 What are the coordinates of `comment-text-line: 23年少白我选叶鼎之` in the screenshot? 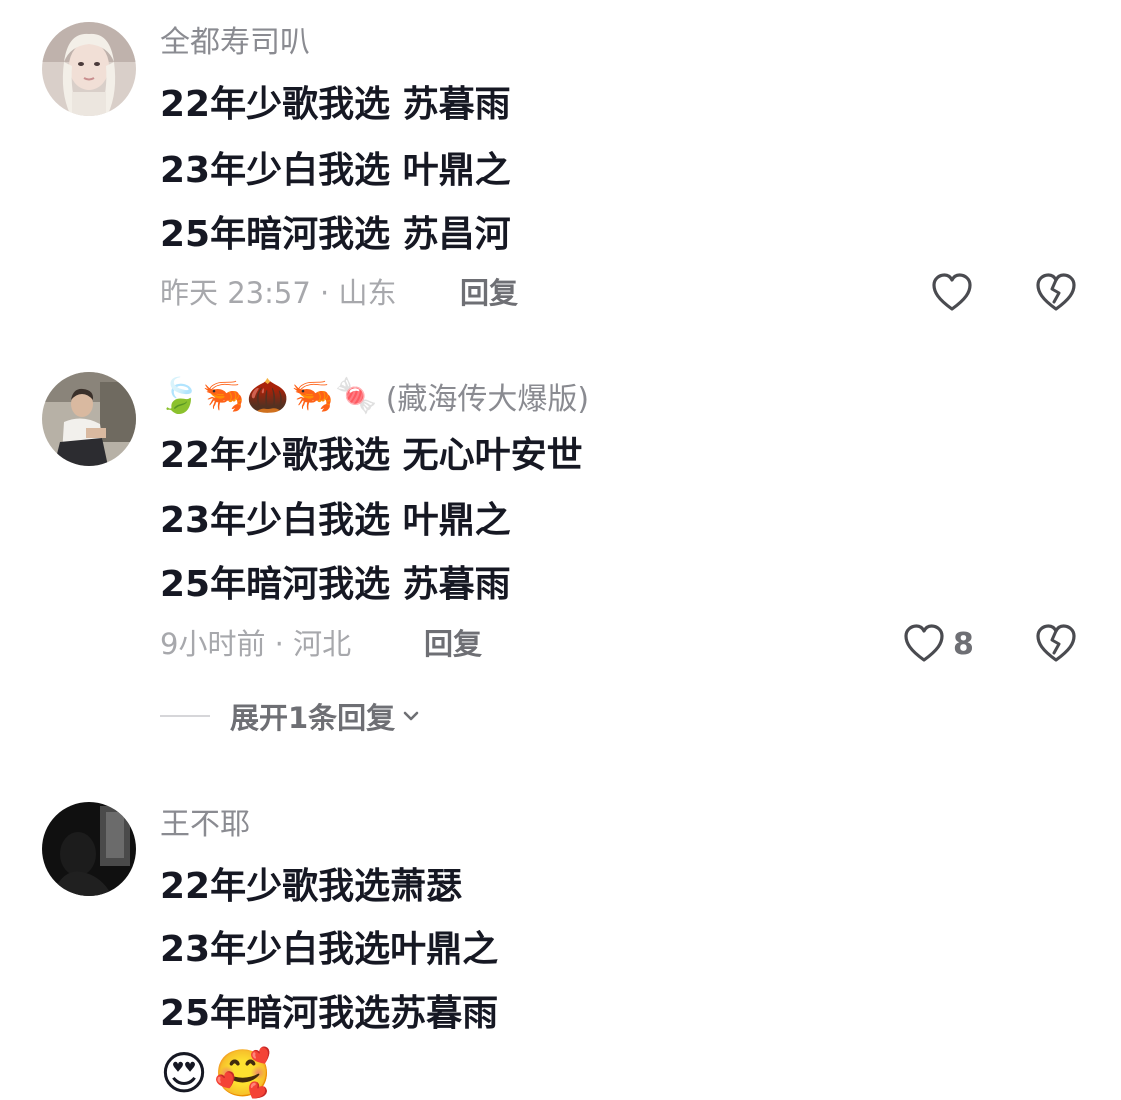 It's located at (329, 949).